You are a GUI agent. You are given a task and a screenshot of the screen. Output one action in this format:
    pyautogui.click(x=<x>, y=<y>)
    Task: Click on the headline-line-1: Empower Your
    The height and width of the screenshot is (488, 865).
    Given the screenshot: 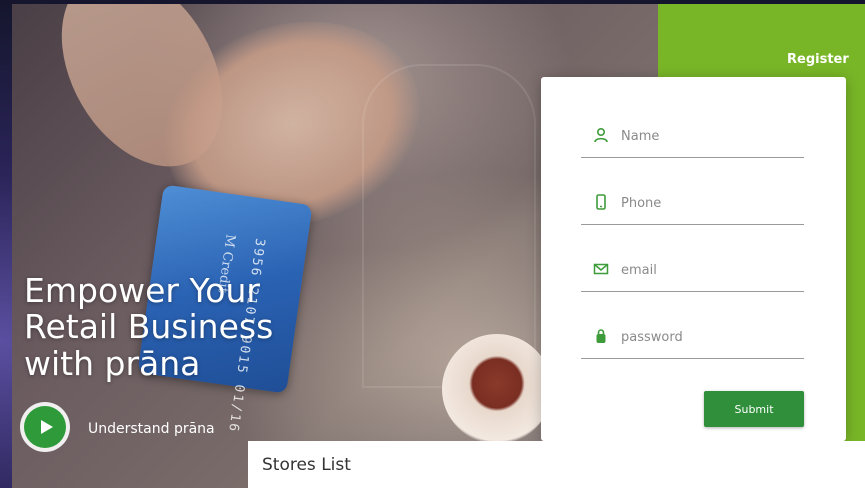 What is the action you would take?
    pyautogui.click(x=142, y=290)
    